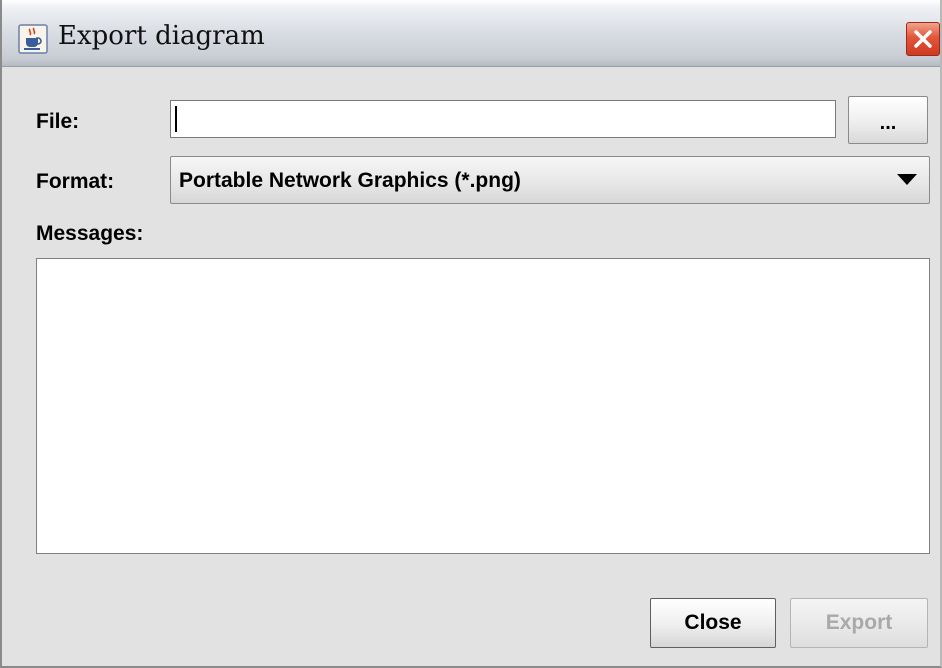  What do you see at coordinates (176, 119) in the screenshot?
I see `text-caret` at bounding box center [176, 119].